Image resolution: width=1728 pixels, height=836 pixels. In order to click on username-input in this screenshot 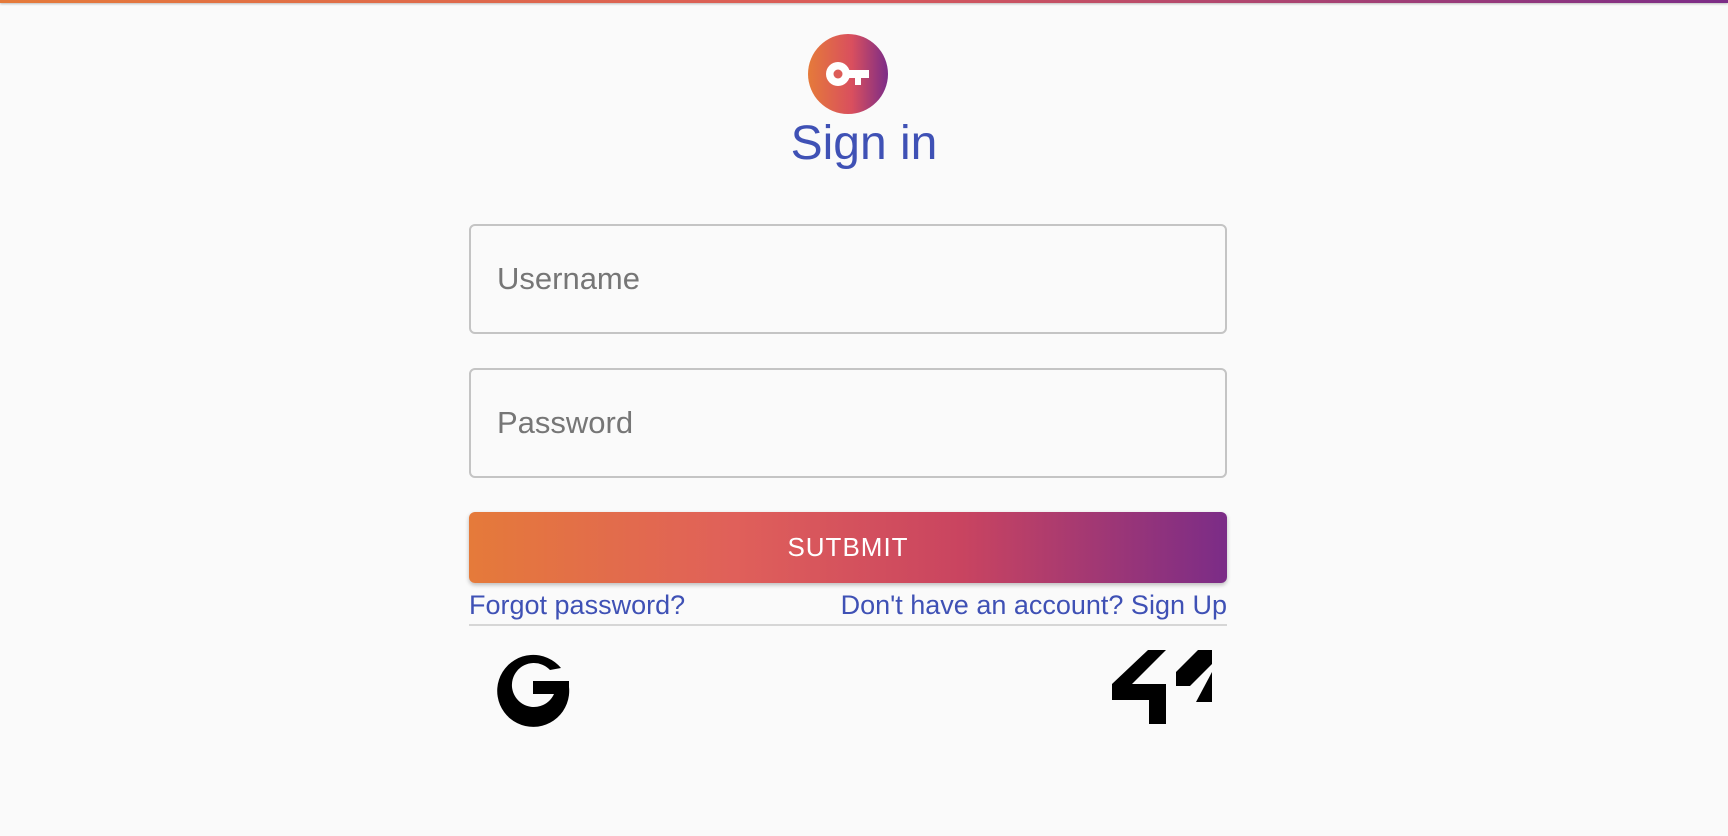, I will do `click(848, 279)`.